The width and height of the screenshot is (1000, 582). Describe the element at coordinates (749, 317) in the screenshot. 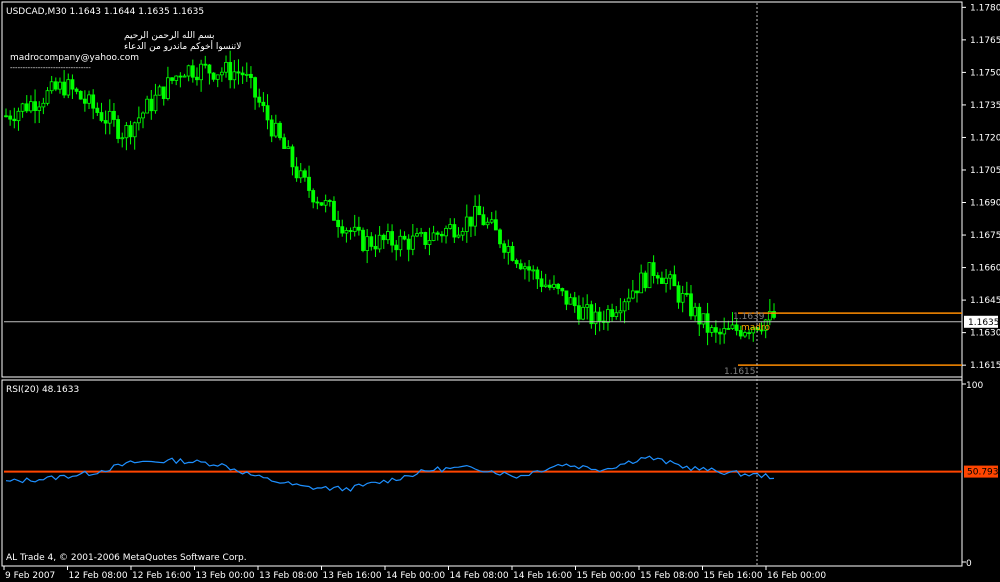

I see `upper-level-label: 1.1639` at that location.